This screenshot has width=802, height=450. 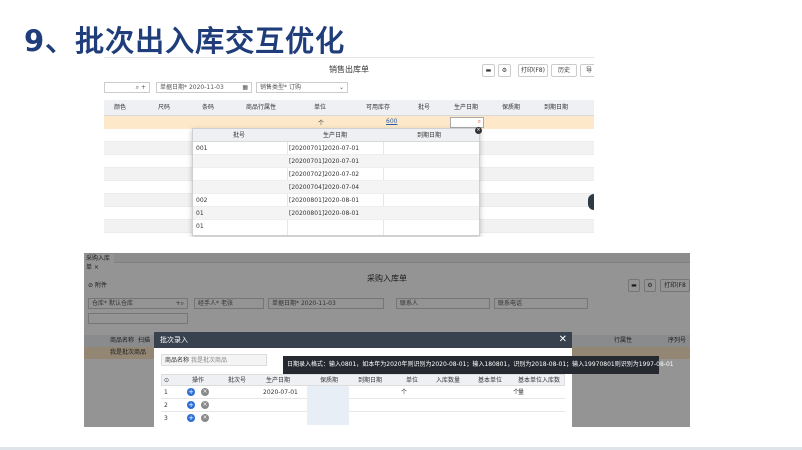 What do you see at coordinates (336, 174) in the screenshot?
I see `dropdown-row: [20200702]2020-07-02` at bounding box center [336, 174].